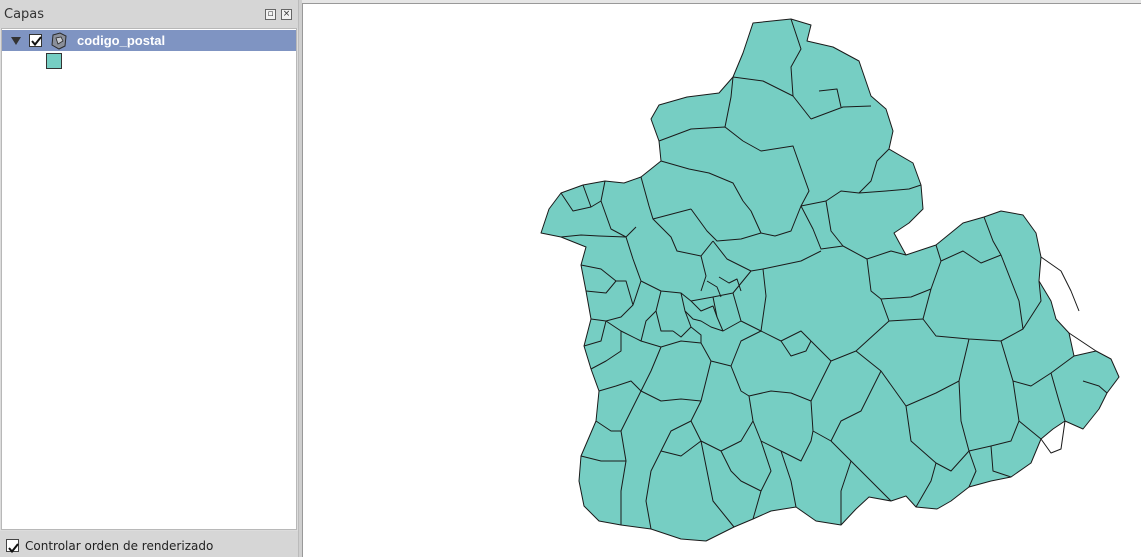 Image resolution: width=1141 pixels, height=557 pixels. Describe the element at coordinates (16, 41) in the screenshot. I see `expand-arrow-icon` at that location.